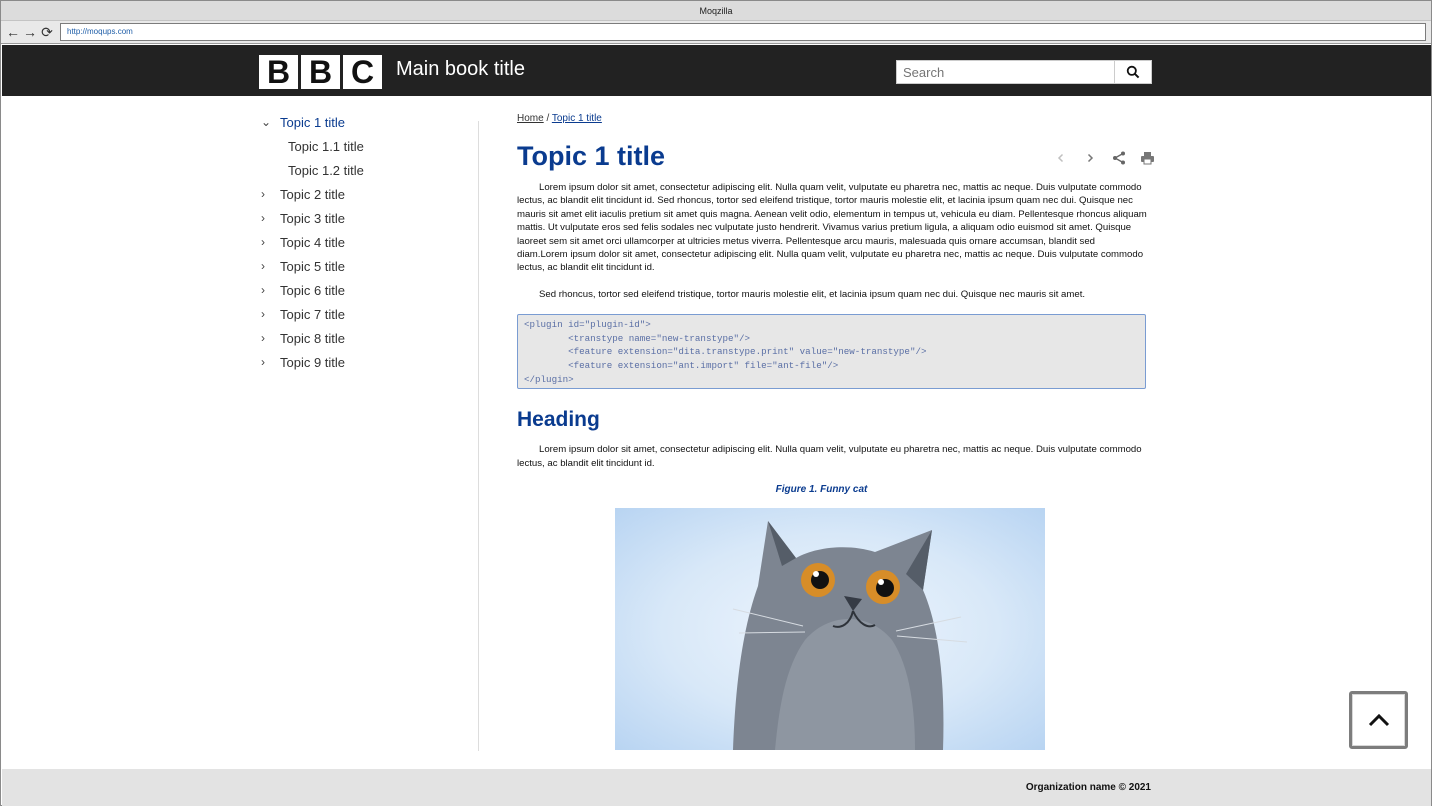 Image resolution: width=1432 pixels, height=806 pixels. Describe the element at coordinates (313, 338) in the screenshot. I see `toc-item-label: Topic 8 title` at that location.